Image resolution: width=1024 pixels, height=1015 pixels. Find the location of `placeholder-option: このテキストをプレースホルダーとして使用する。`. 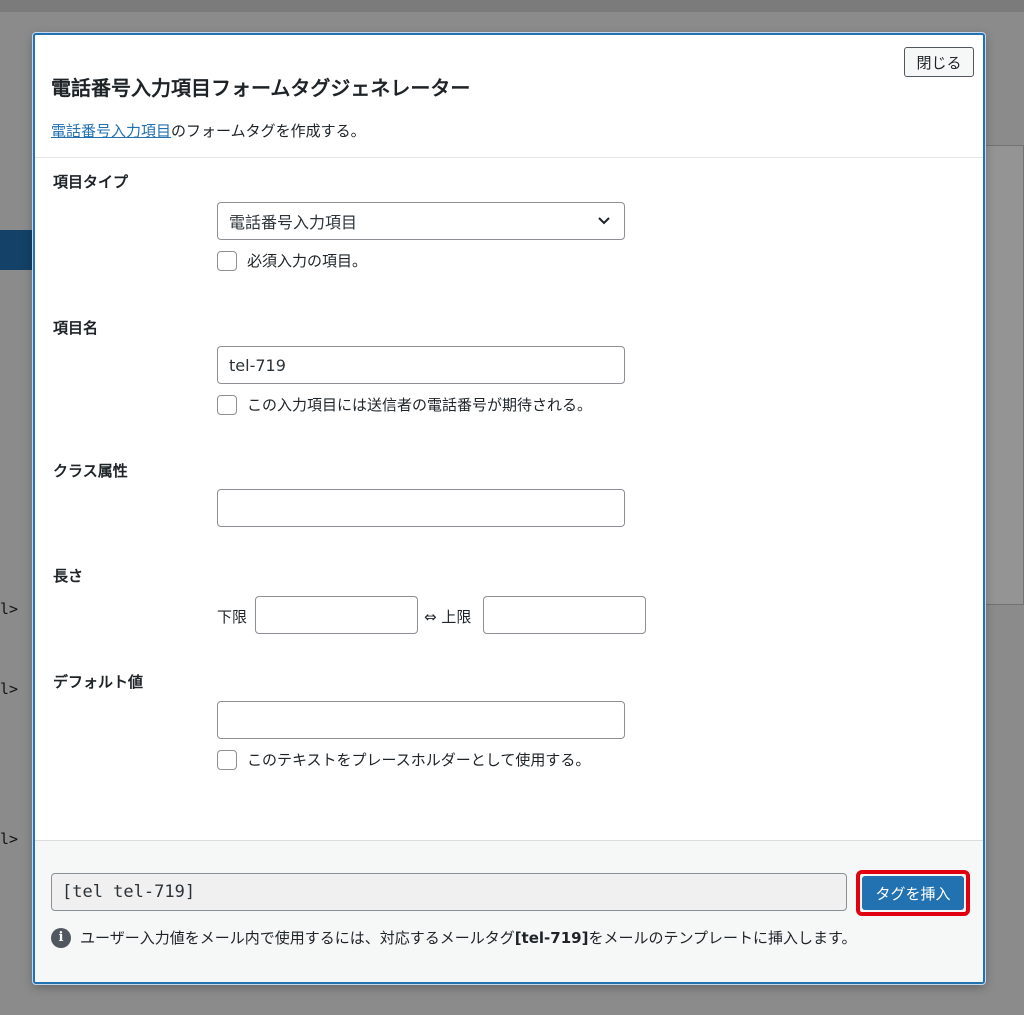

placeholder-option: このテキストをプレースホルダーとして使用する。 is located at coordinates (403, 759).